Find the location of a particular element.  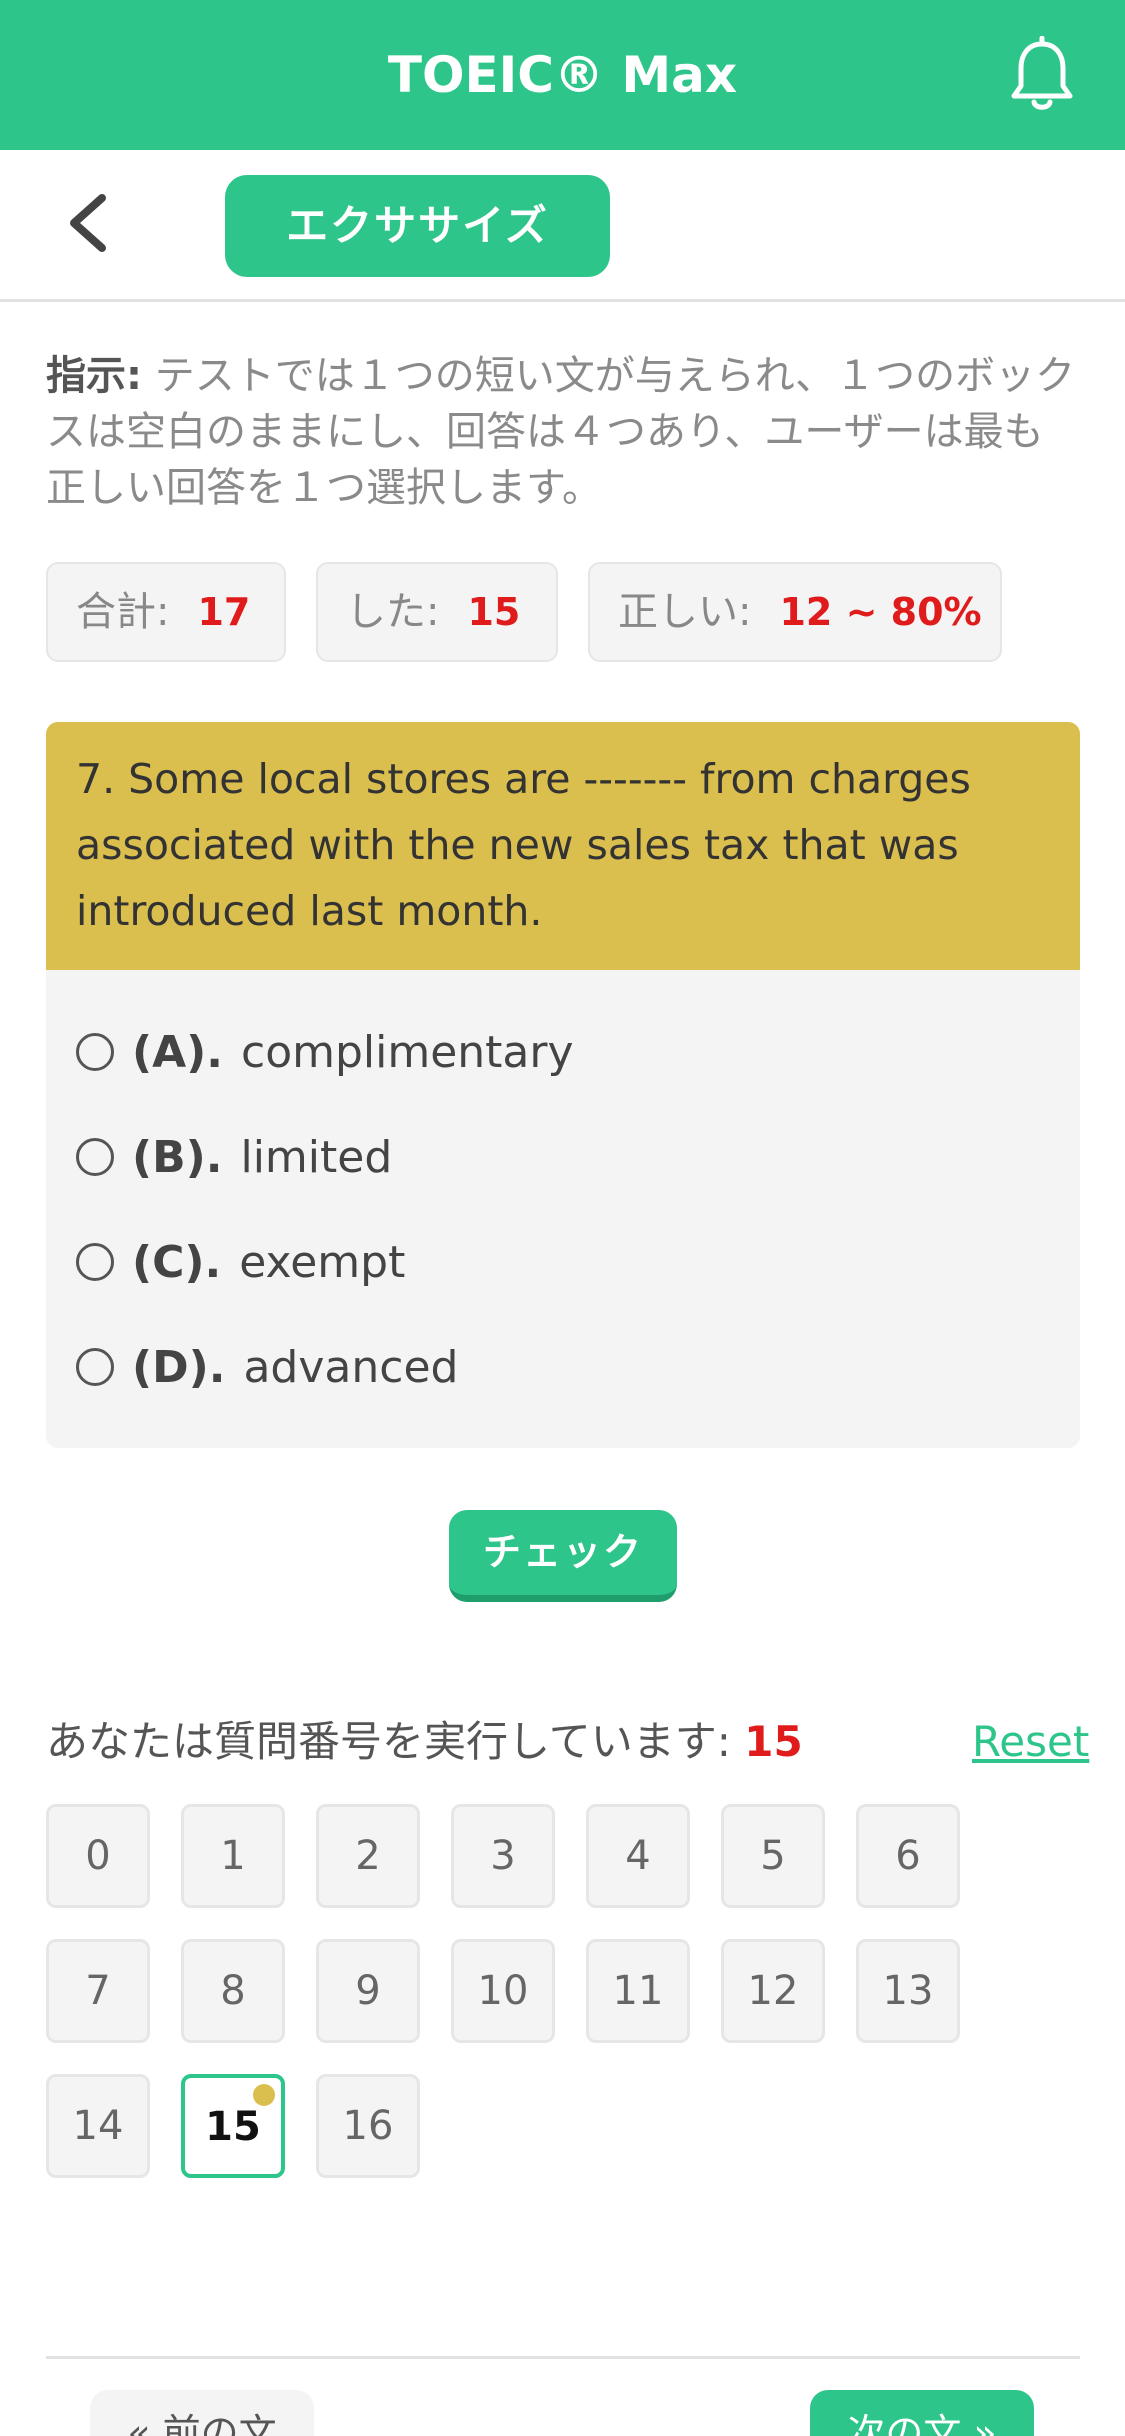

question-number-label: 15 is located at coordinates (233, 2127).